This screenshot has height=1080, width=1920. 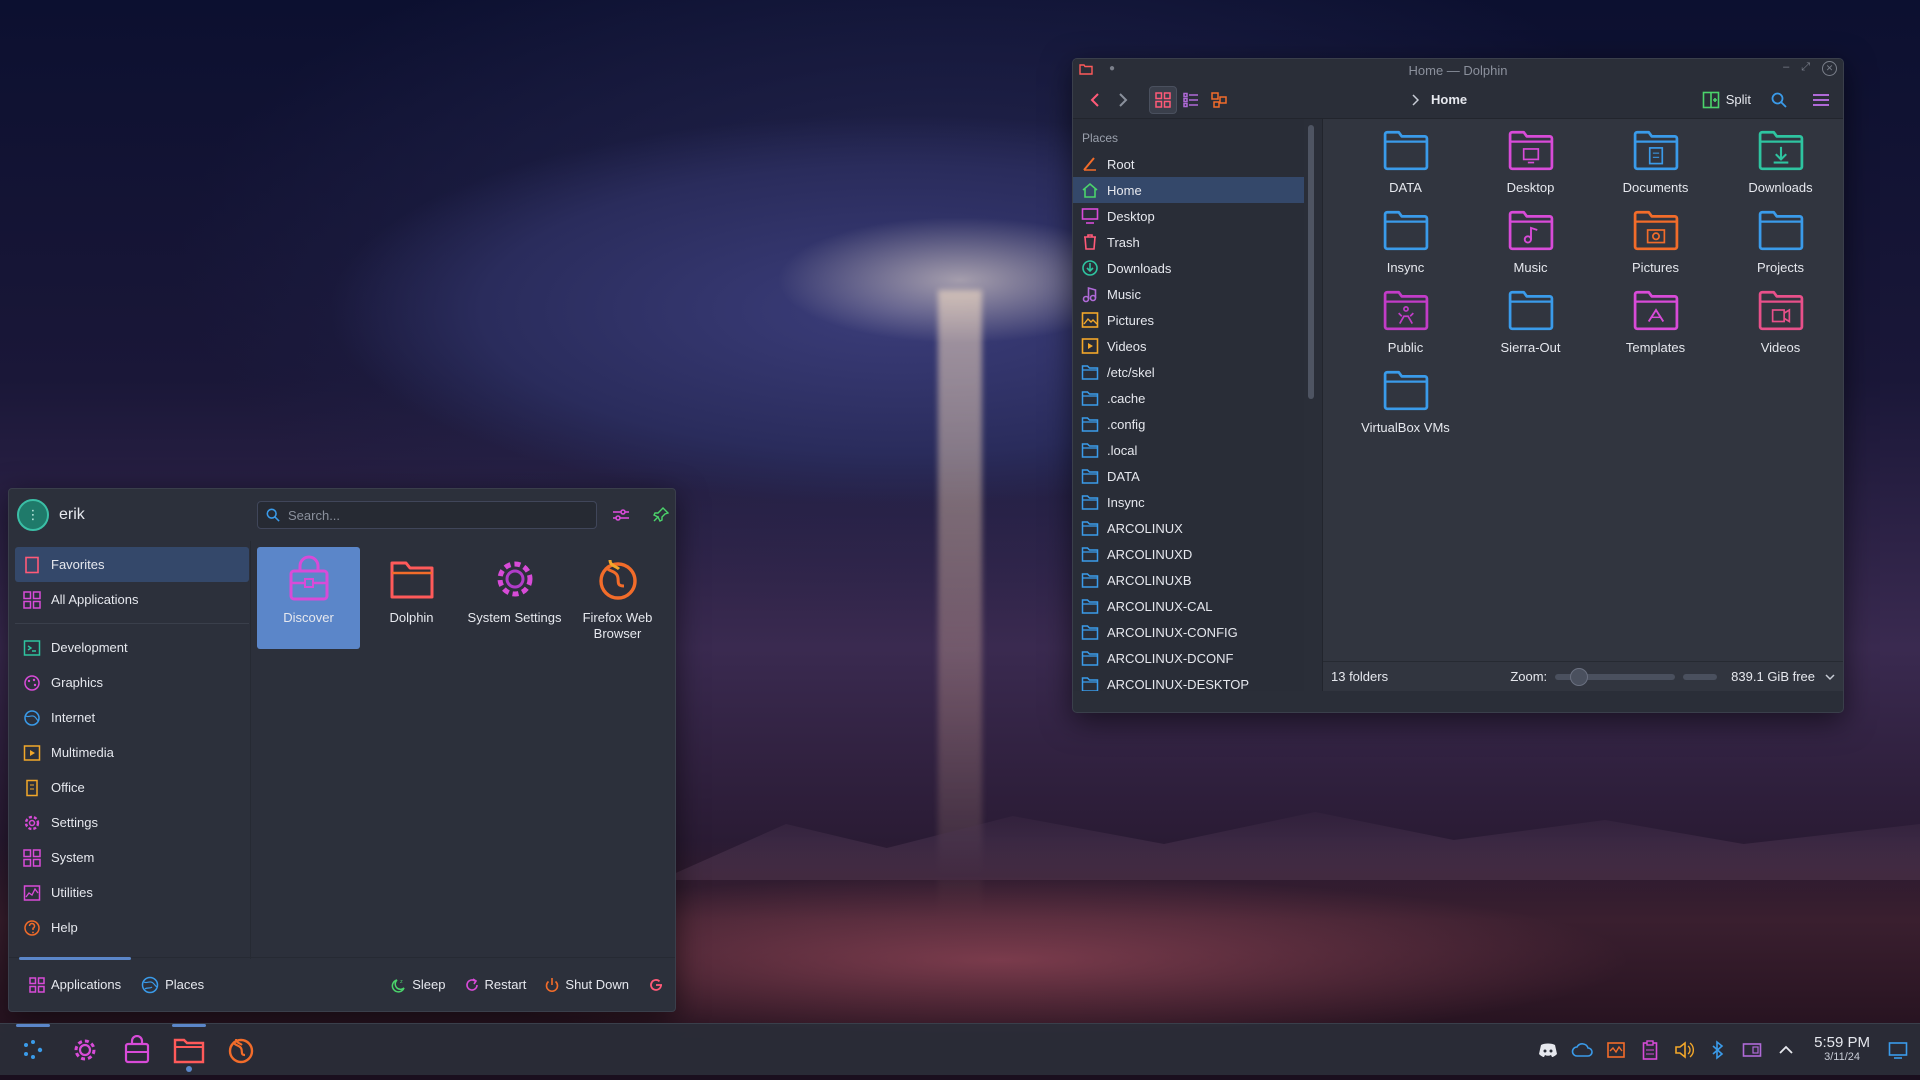 I want to click on file-item: Pictures, so click(x=1655, y=249).